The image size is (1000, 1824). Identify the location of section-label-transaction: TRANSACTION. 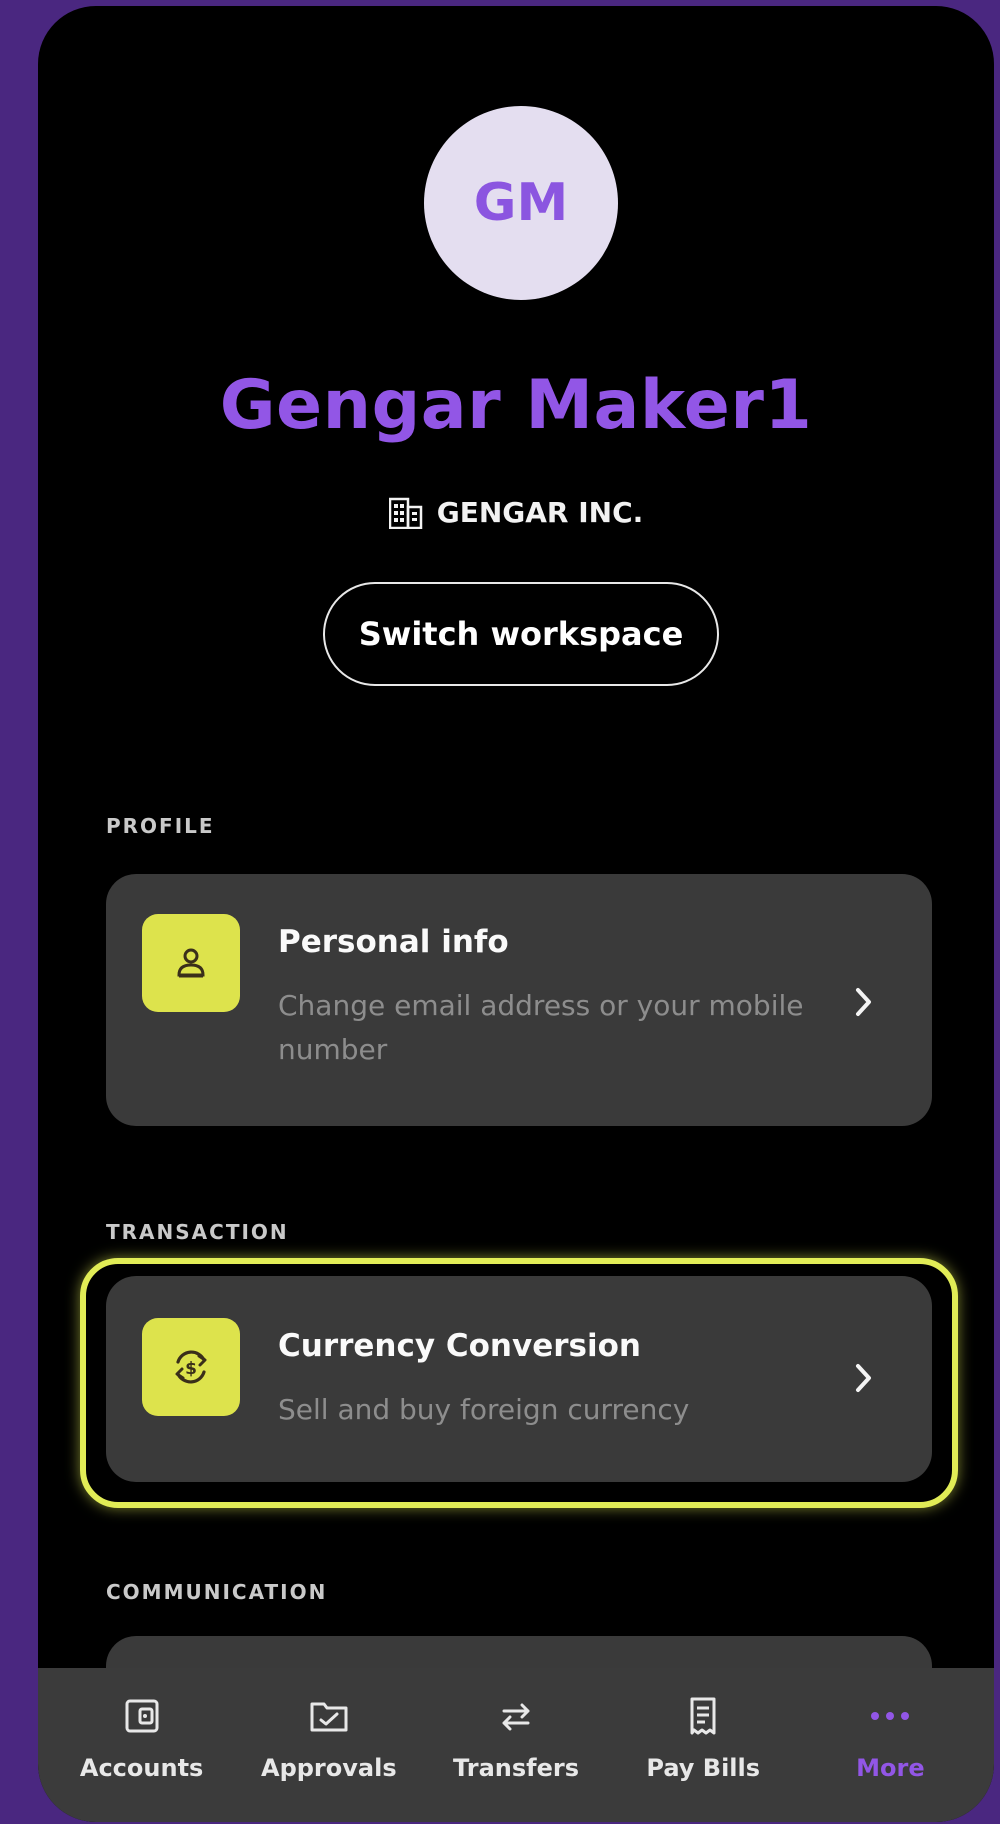
(197, 1232).